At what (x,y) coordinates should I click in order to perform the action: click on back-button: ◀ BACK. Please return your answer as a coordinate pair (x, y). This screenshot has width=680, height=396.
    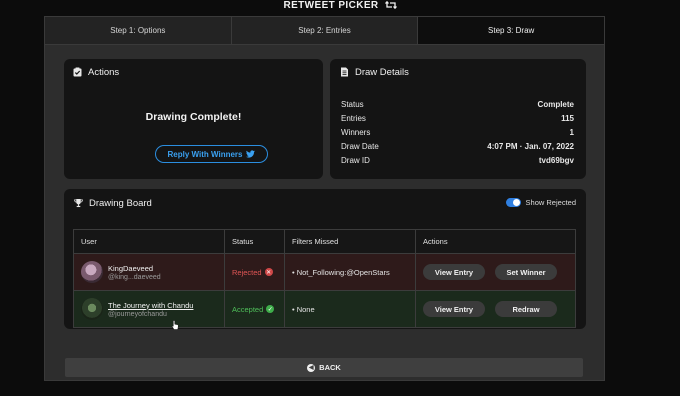
    Looking at the image, I should click on (324, 367).